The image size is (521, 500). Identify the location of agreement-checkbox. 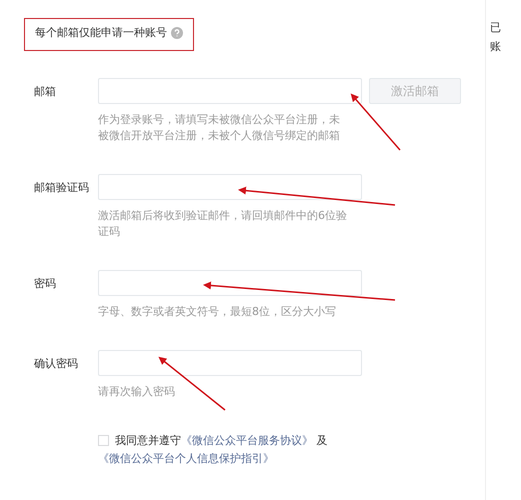
(103, 440).